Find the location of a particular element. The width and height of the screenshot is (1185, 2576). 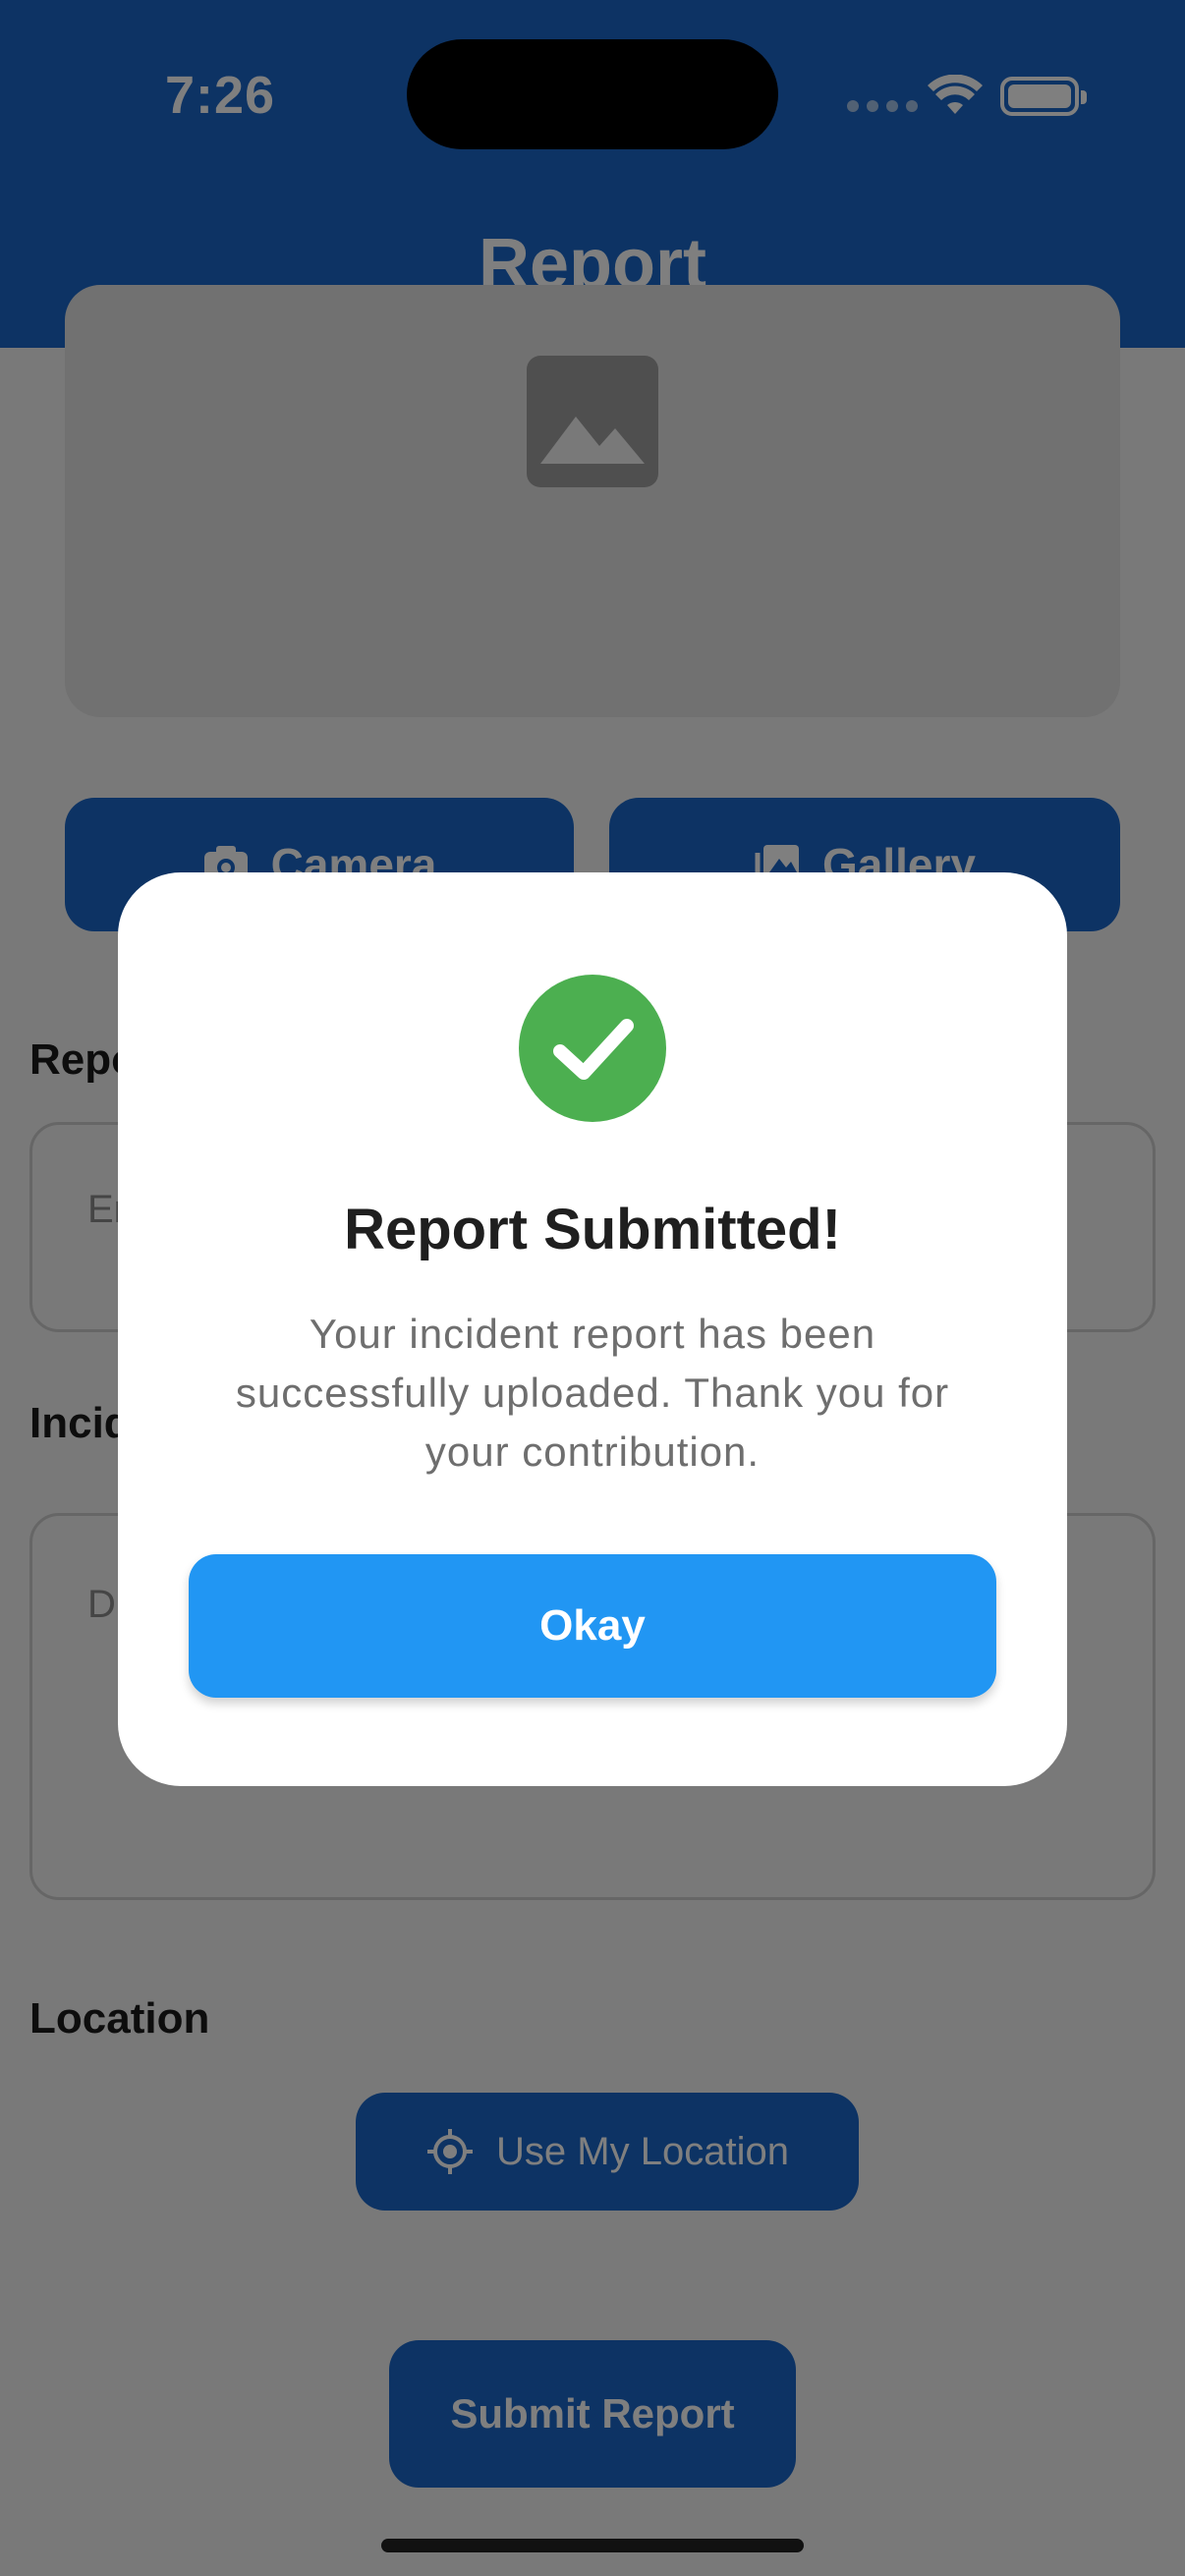

home-indicator is located at coordinates (592, 2545).